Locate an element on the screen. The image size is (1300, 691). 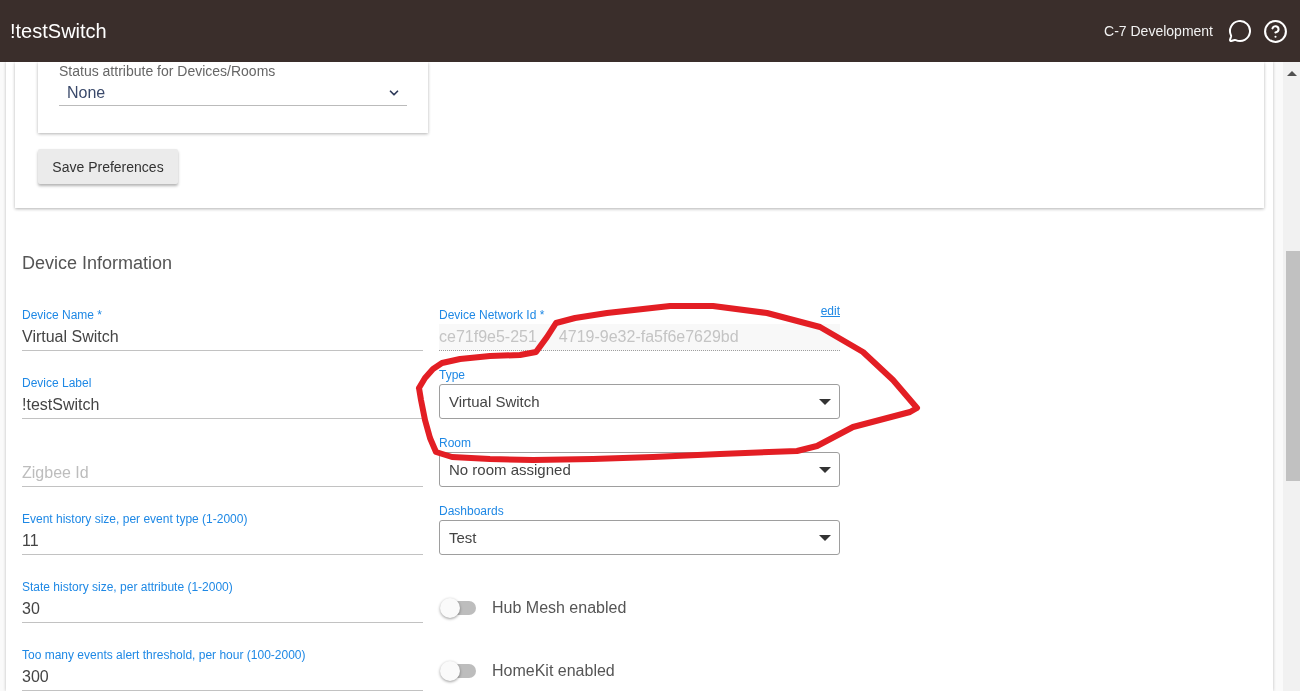
field-label: Room is located at coordinates (455, 443).